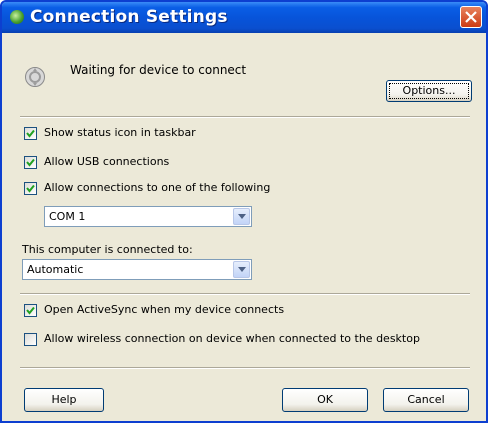 The width and height of the screenshot is (488, 423). Describe the element at coordinates (244, 17) in the screenshot. I see `title-bar: Connection Settings` at that location.